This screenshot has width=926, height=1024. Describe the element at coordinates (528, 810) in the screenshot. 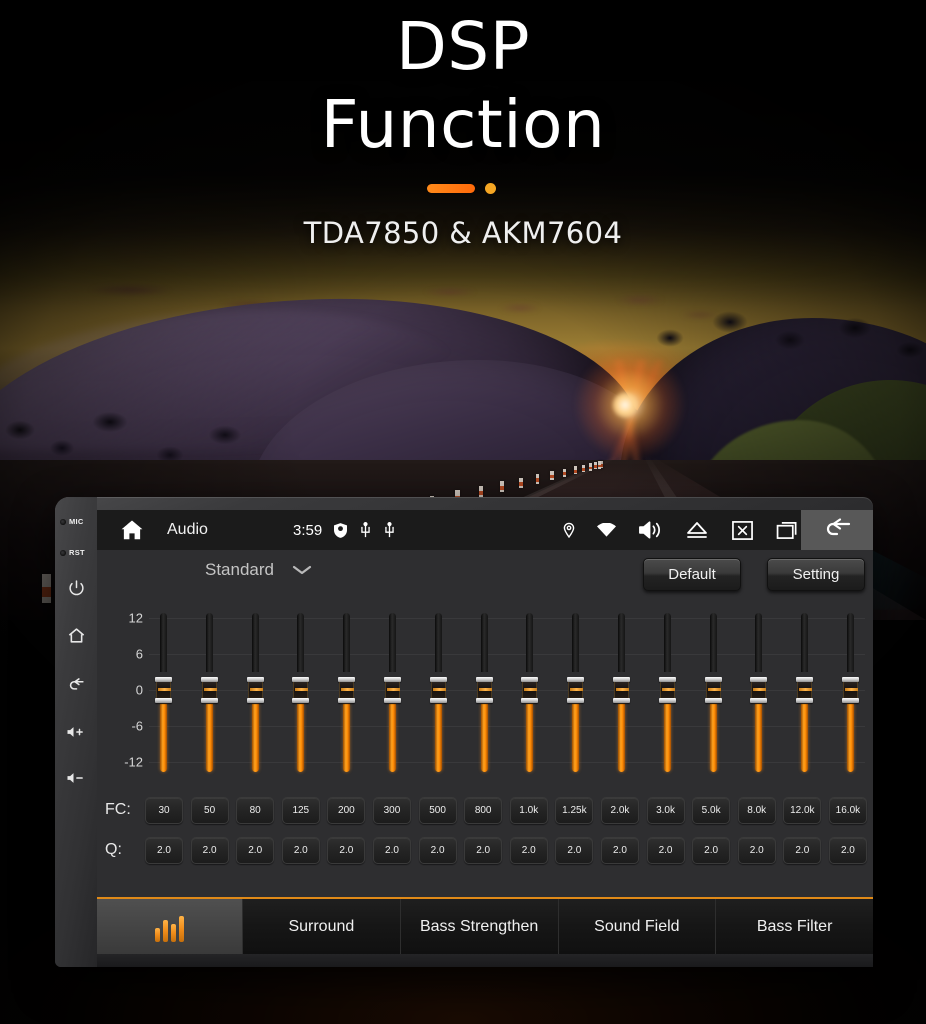

I see `fc-chip: 1.0k` at that location.